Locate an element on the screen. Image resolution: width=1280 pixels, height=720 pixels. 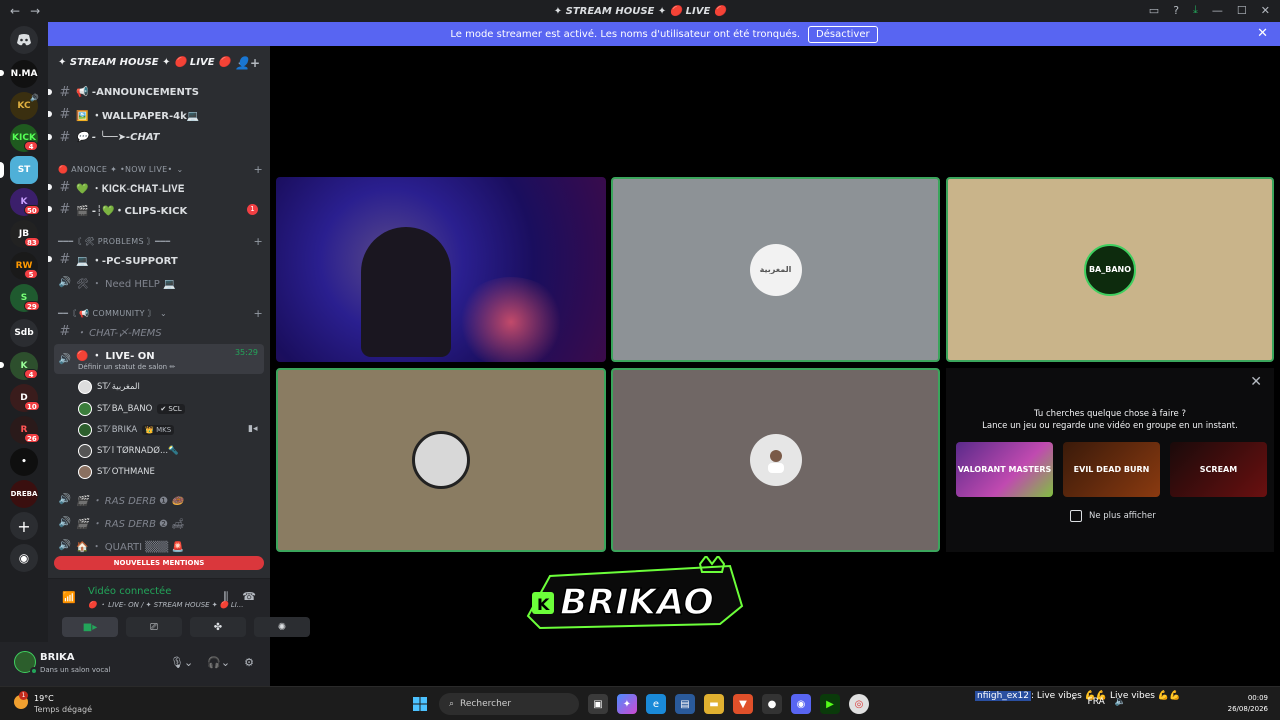
video-tile-user: المغربية is located at coordinates (775, 269).